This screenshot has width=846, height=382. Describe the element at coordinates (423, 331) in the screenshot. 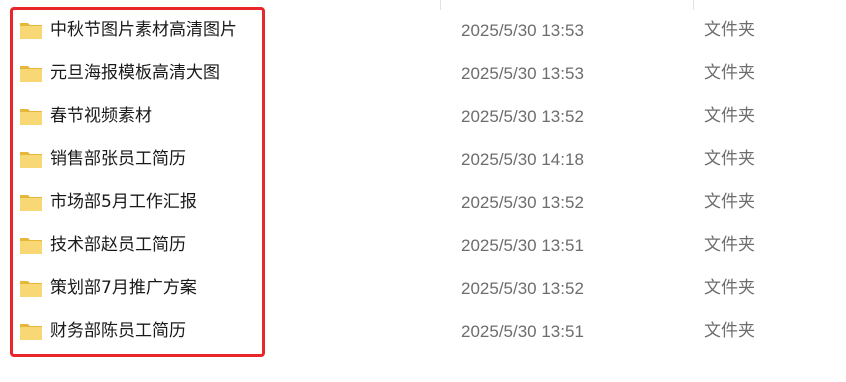

I see `file-row: 财务部陈员工简历 2025/5/30 13:51 文件夹` at that location.